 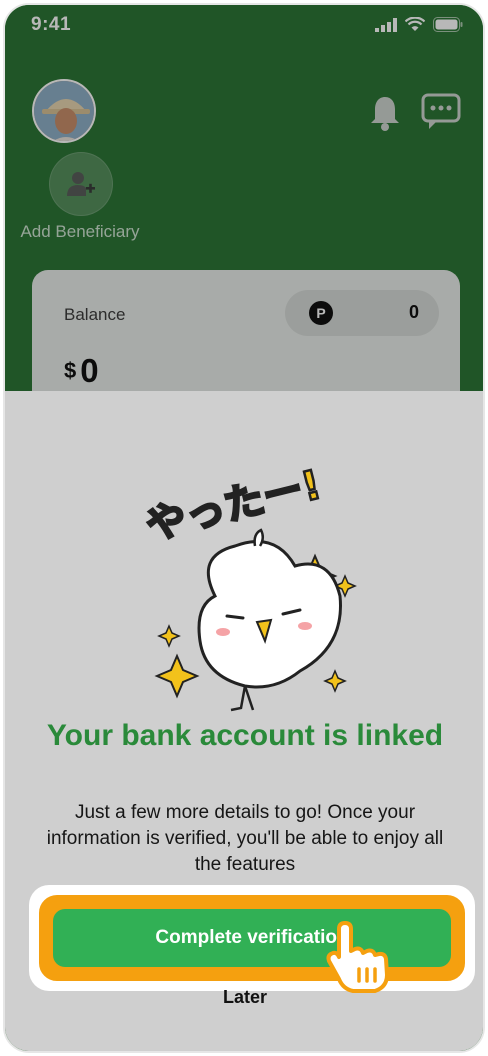 I want to click on highlight-frame: Complete verification, so click(x=252, y=938).